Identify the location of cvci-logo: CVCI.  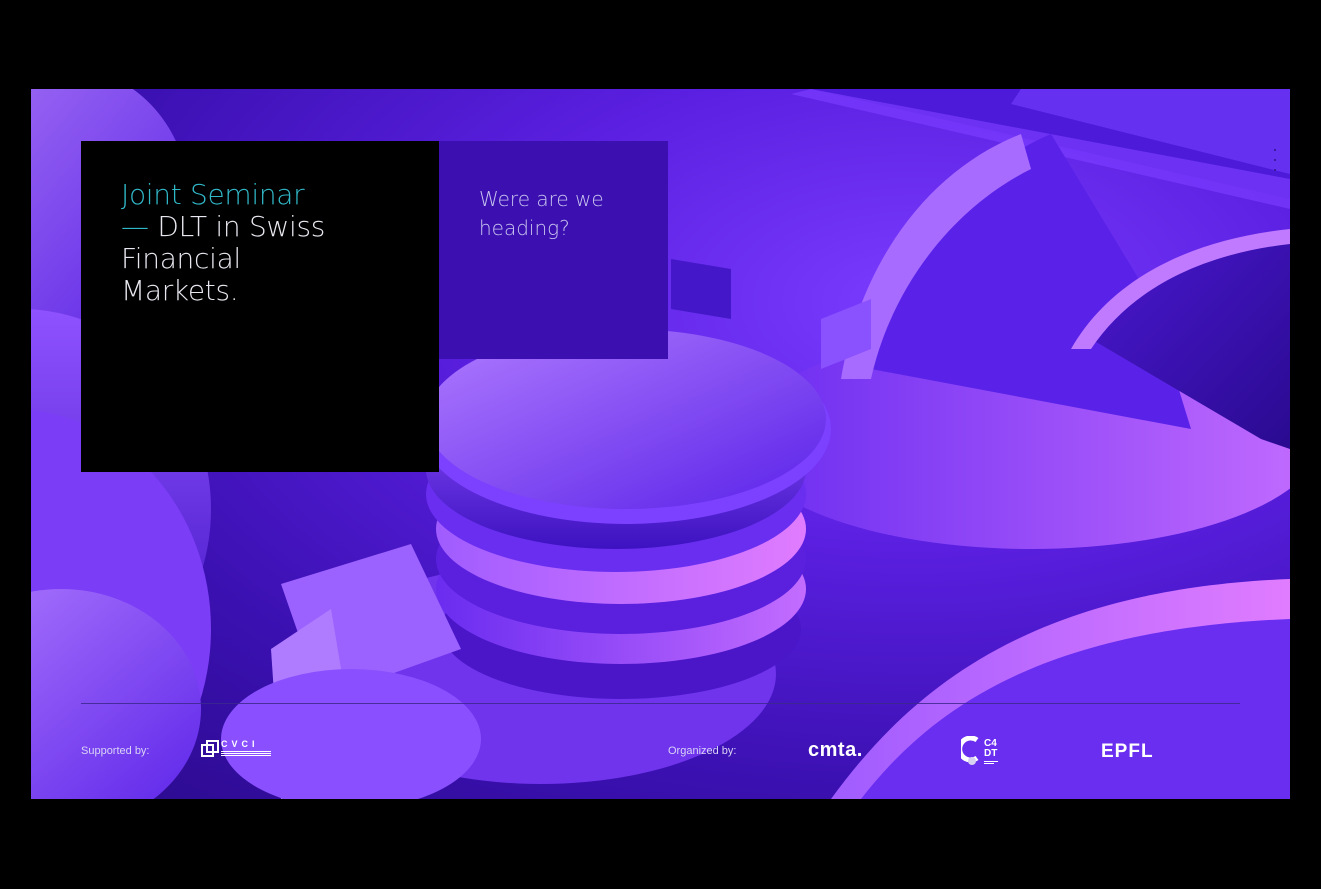
(236, 748).